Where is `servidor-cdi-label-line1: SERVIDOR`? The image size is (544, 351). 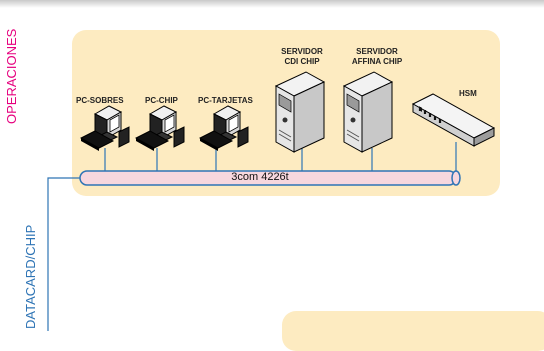
servidor-cdi-label-line1: SERVIDOR is located at coordinates (302, 51).